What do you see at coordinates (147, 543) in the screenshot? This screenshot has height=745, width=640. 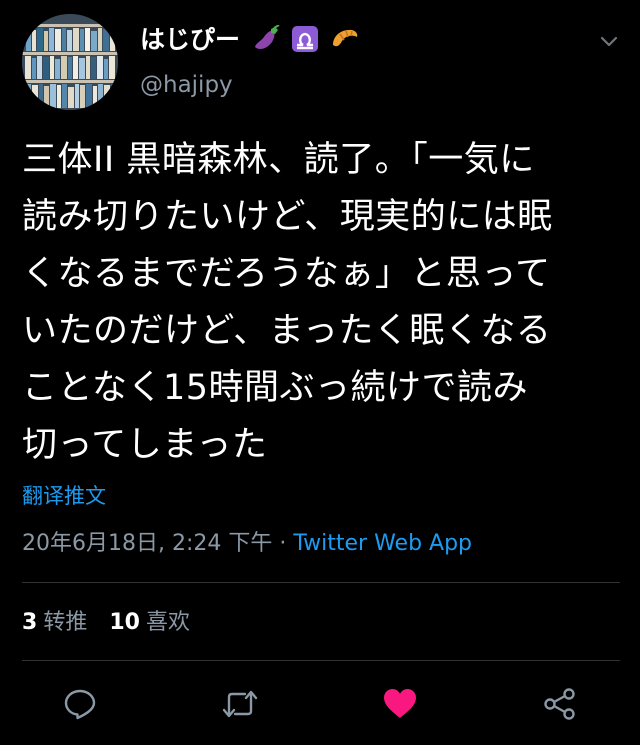 I see `timestamp: 20年6月18日, 2:24 下午` at bounding box center [147, 543].